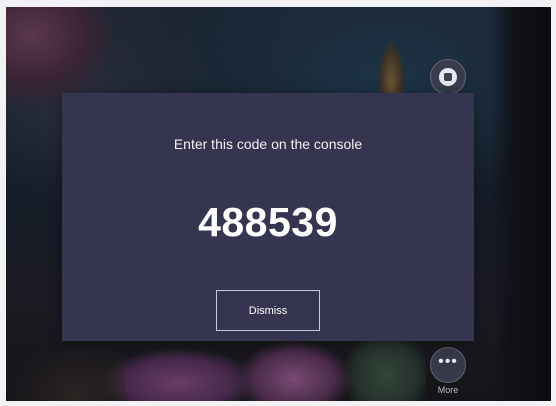 Image resolution: width=556 pixels, height=406 pixels. What do you see at coordinates (268, 310) in the screenshot?
I see `dismiss-button: Dismiss` at bounding box center [268, 310].